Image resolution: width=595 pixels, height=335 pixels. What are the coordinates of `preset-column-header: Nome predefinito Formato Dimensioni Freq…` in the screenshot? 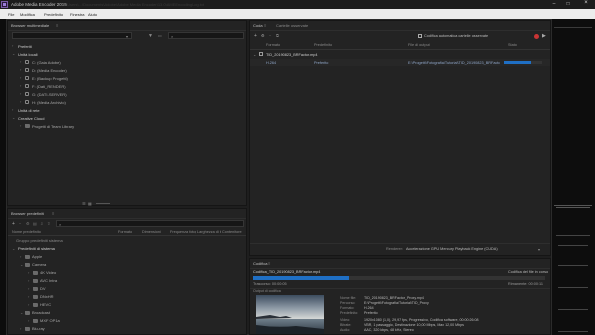 It's located at (127, 232).